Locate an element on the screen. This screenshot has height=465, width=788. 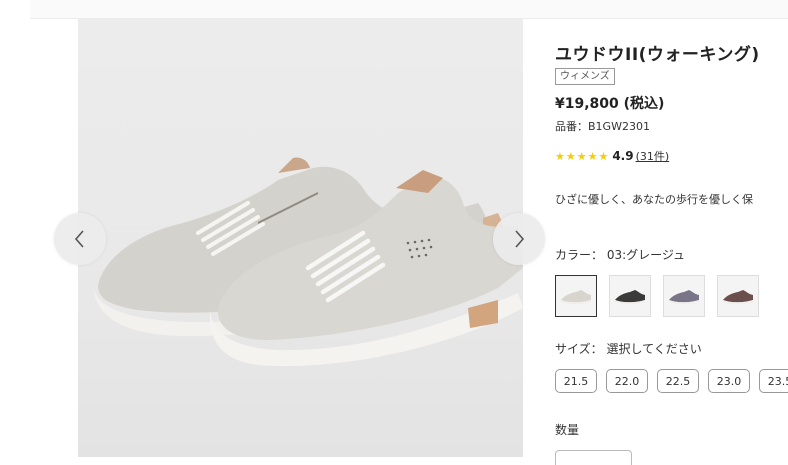
product-price: ¥19,800 (税込) is located at coordinates (610, 104).